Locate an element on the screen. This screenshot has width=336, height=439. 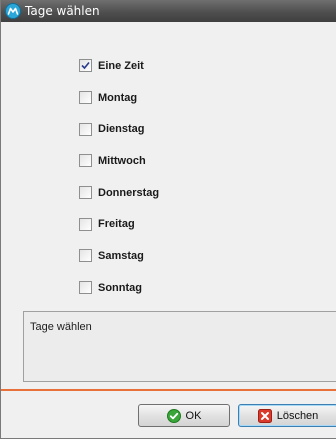
window-title: Tage wählen is located at coordinates (62, 11).